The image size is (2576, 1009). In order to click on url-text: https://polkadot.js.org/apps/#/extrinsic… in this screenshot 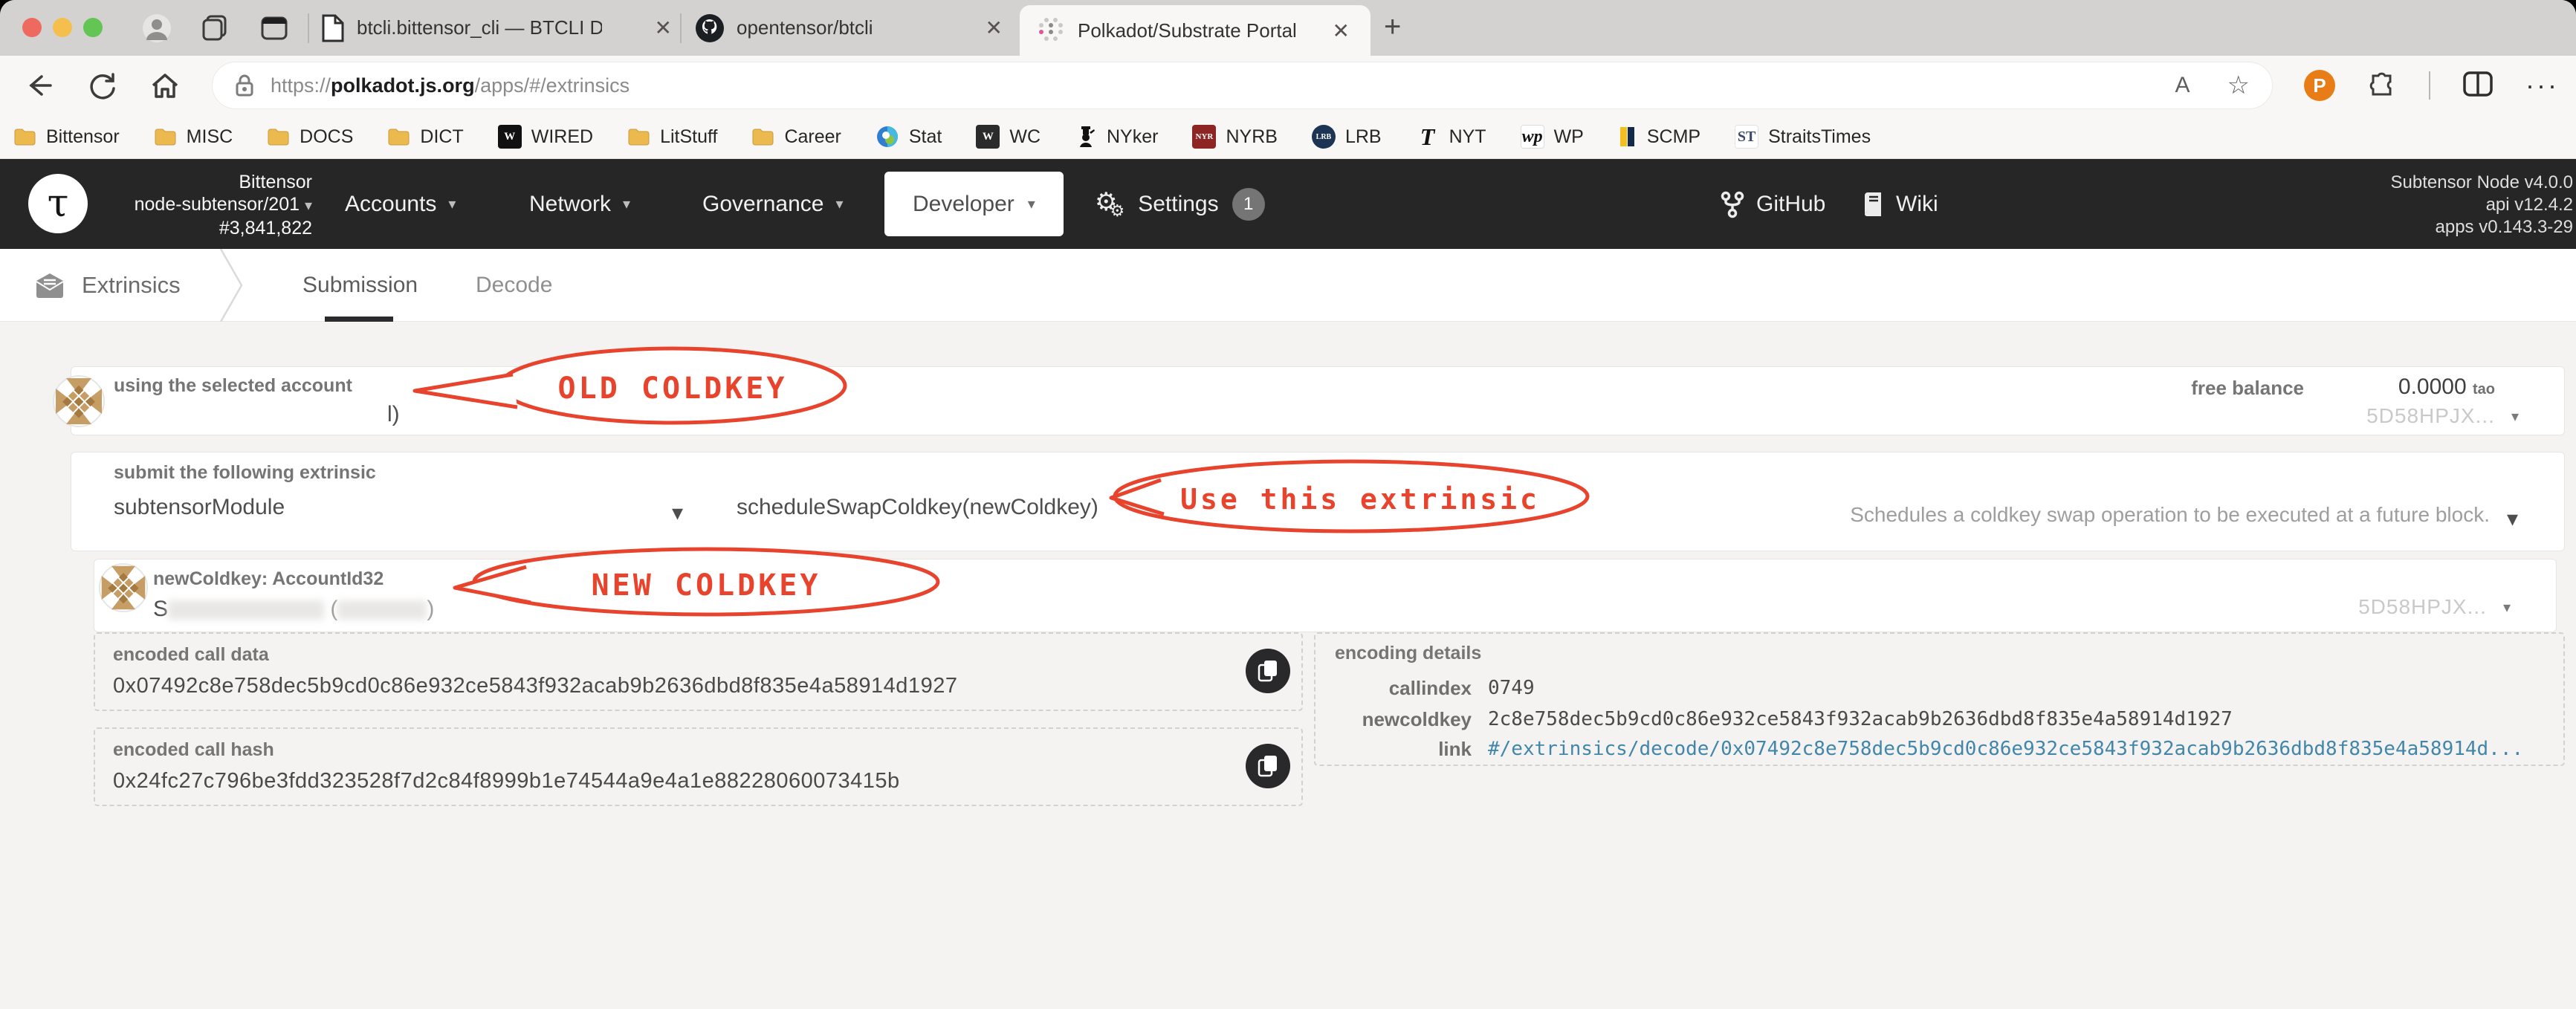, I will do `click(450, 86)`.